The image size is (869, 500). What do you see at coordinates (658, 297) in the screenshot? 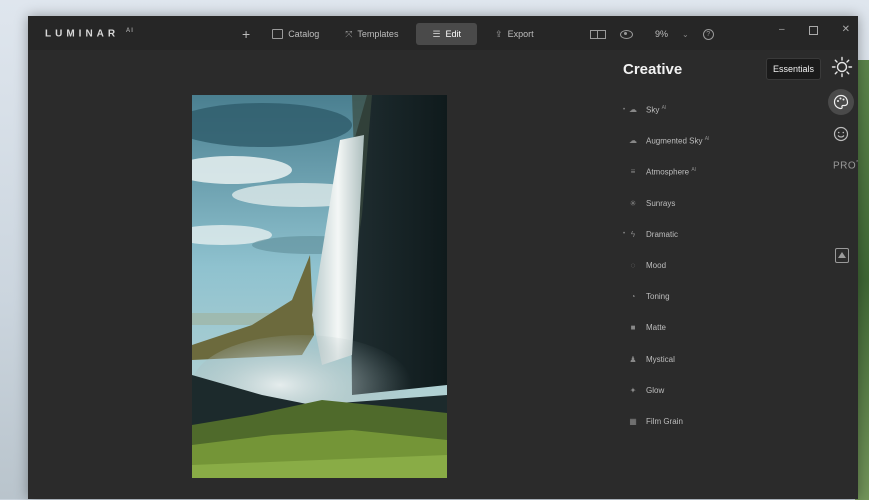
I see `tool-label: Toning` at bounding box center [658, 297].